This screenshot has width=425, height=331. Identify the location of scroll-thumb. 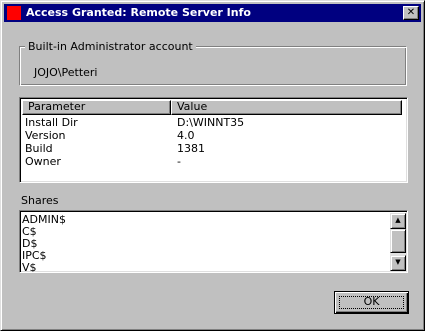
(398, 241).